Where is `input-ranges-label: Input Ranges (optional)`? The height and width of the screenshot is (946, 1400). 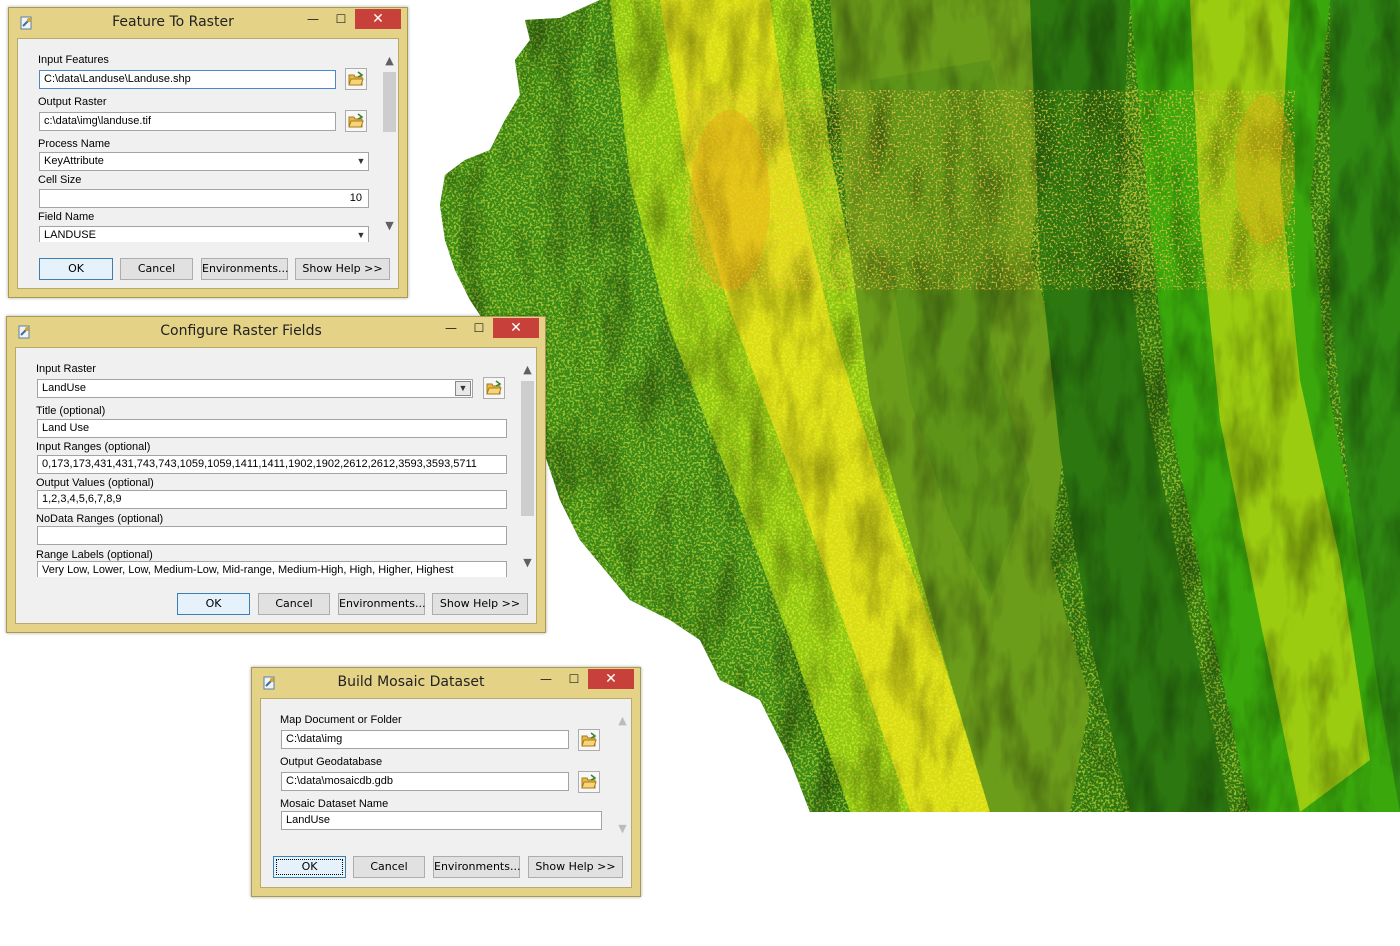
input-ranges-label: Input Ranges (optional) is located at coordinates (93, 447).